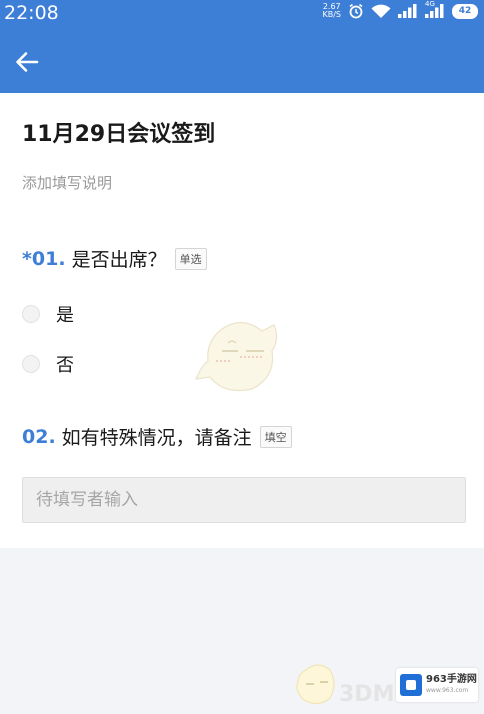 This screenshot has width=484, height=714. I want to click on question-1-header: *01. 是否出席？ 单选, so click(114, 258).